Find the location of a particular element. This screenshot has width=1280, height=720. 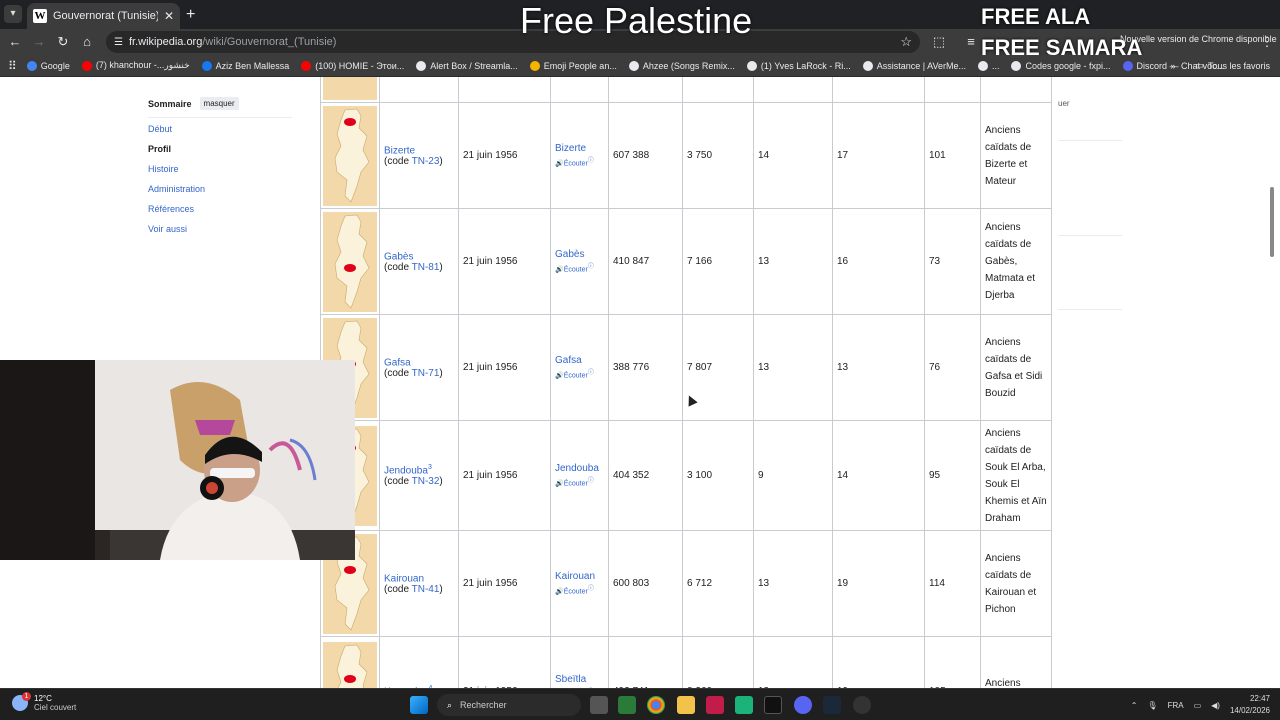

creation-date: 21 juin 1956 is located at coordinates (504, 367).